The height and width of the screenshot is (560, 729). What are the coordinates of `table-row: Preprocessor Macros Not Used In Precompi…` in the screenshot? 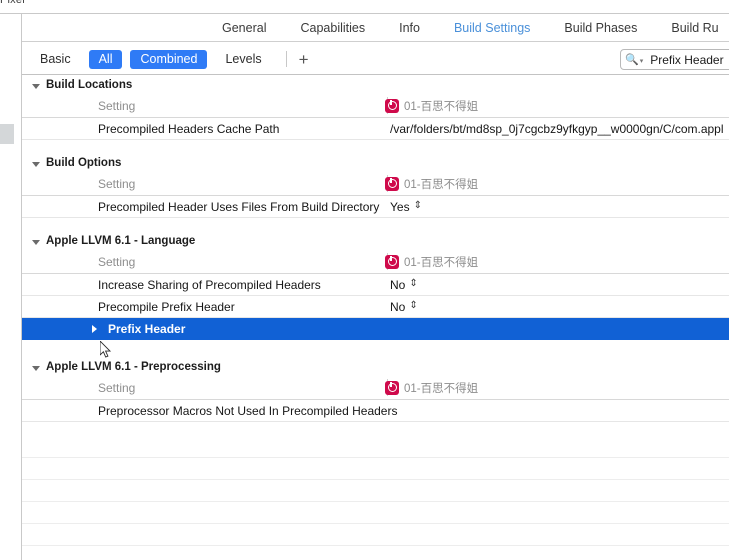 It's located at (375, 411).